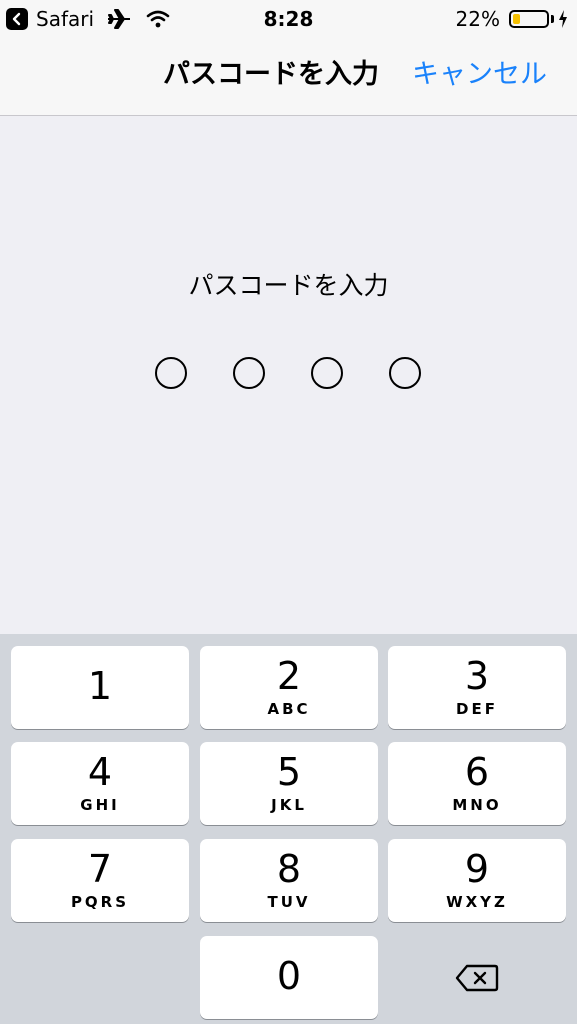 Image resolution: width=577 pixels, height=1024 pixels. What do you see at coordinates (289, 902) in the screenshot?
I see `key-letters: TUV` at bounding box center [289, 902].